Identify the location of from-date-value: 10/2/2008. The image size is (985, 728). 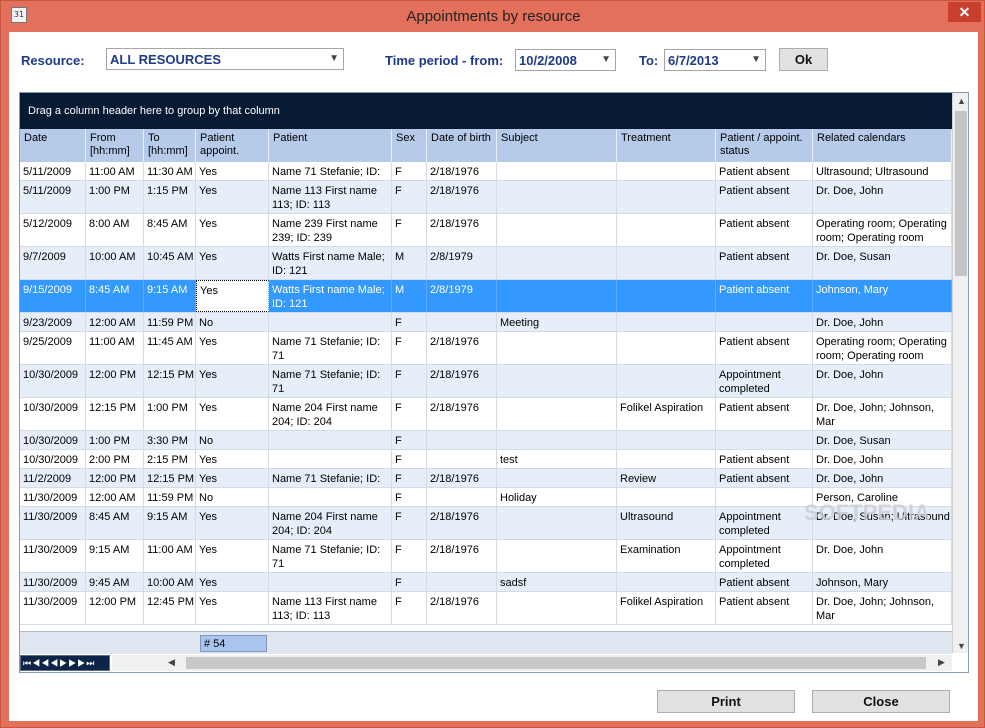
(548, 60).